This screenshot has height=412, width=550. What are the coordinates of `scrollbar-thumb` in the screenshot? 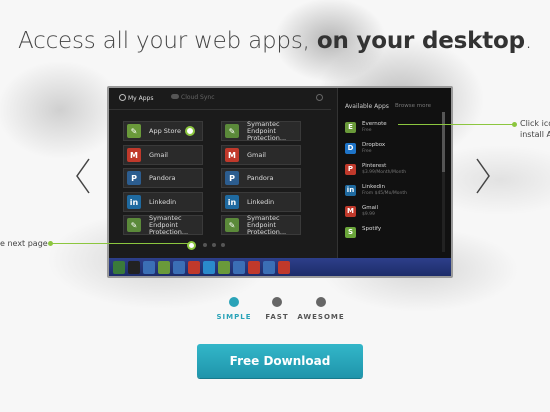 It's located at (443, 142).